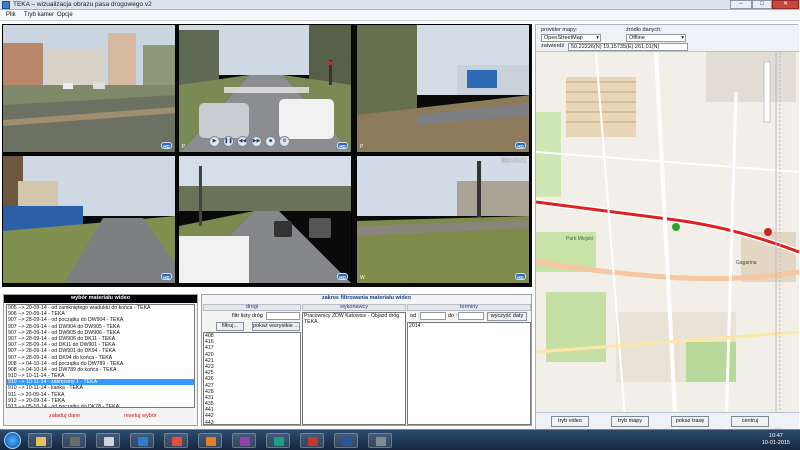 The width and height of the screenshot is (800, 450). Describe the element at coordinates (690, 421) in the screenshot. I see `show-route-button: pokaż trasę` at that location.